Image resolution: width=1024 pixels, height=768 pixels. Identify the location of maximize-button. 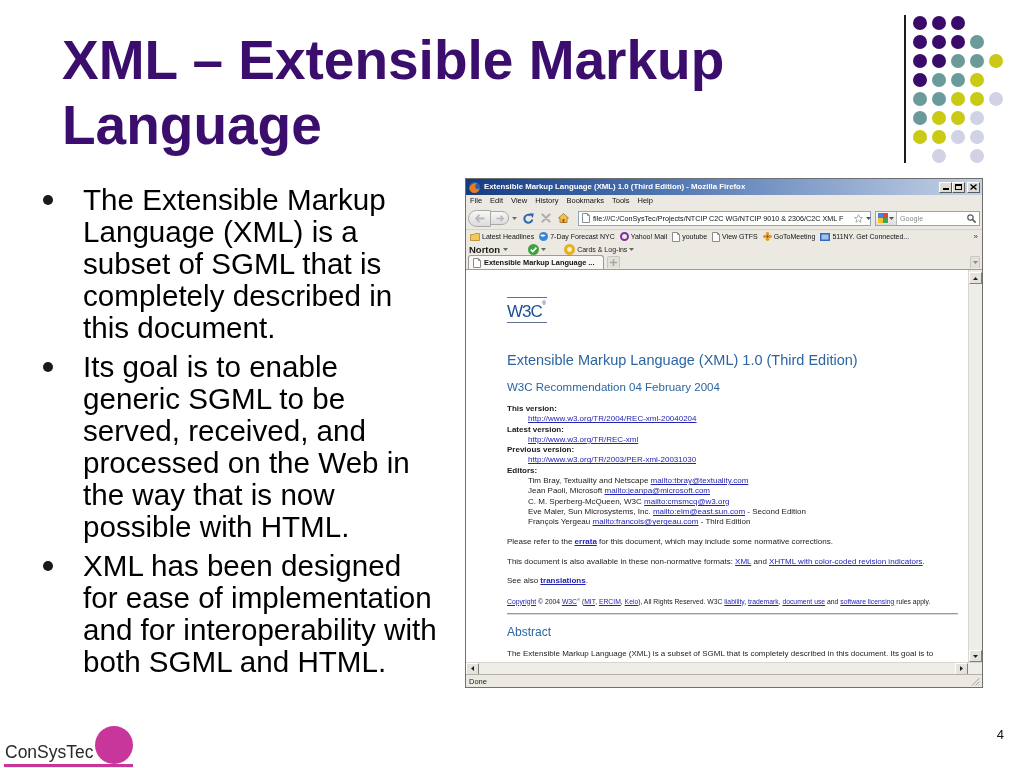
(958, 187).